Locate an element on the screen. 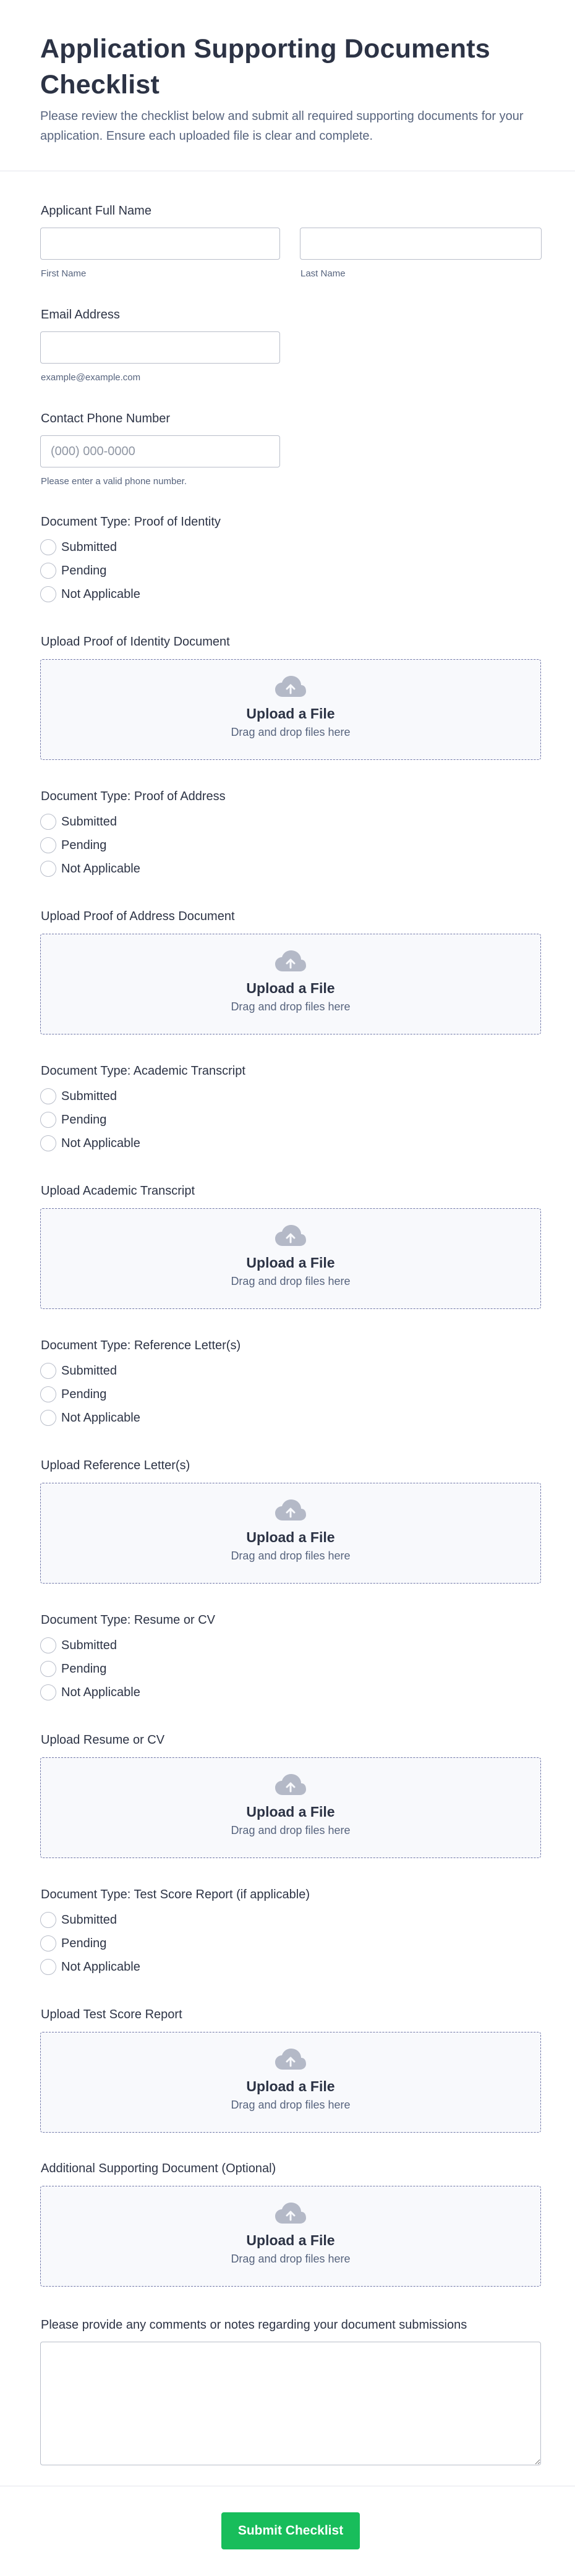  email-sublabel: example@example.com is located at coordinates (91, 377).